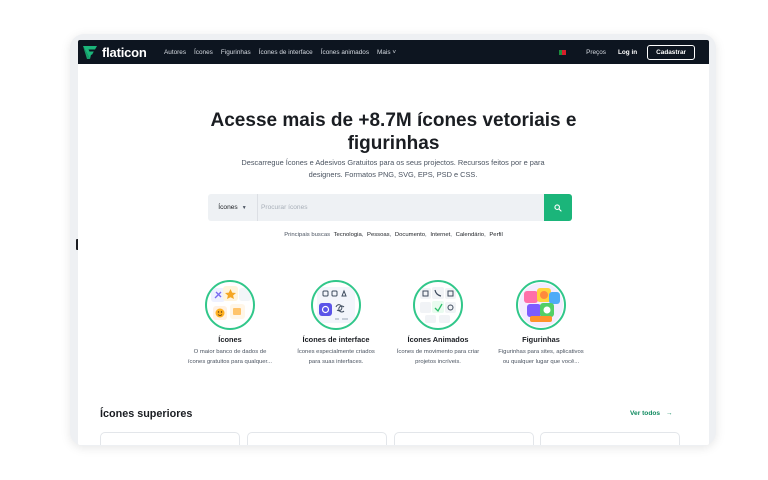 This screenshot has height=480, width=768. I want to click on chevron-down-icon: ˅, so click(394, 52).